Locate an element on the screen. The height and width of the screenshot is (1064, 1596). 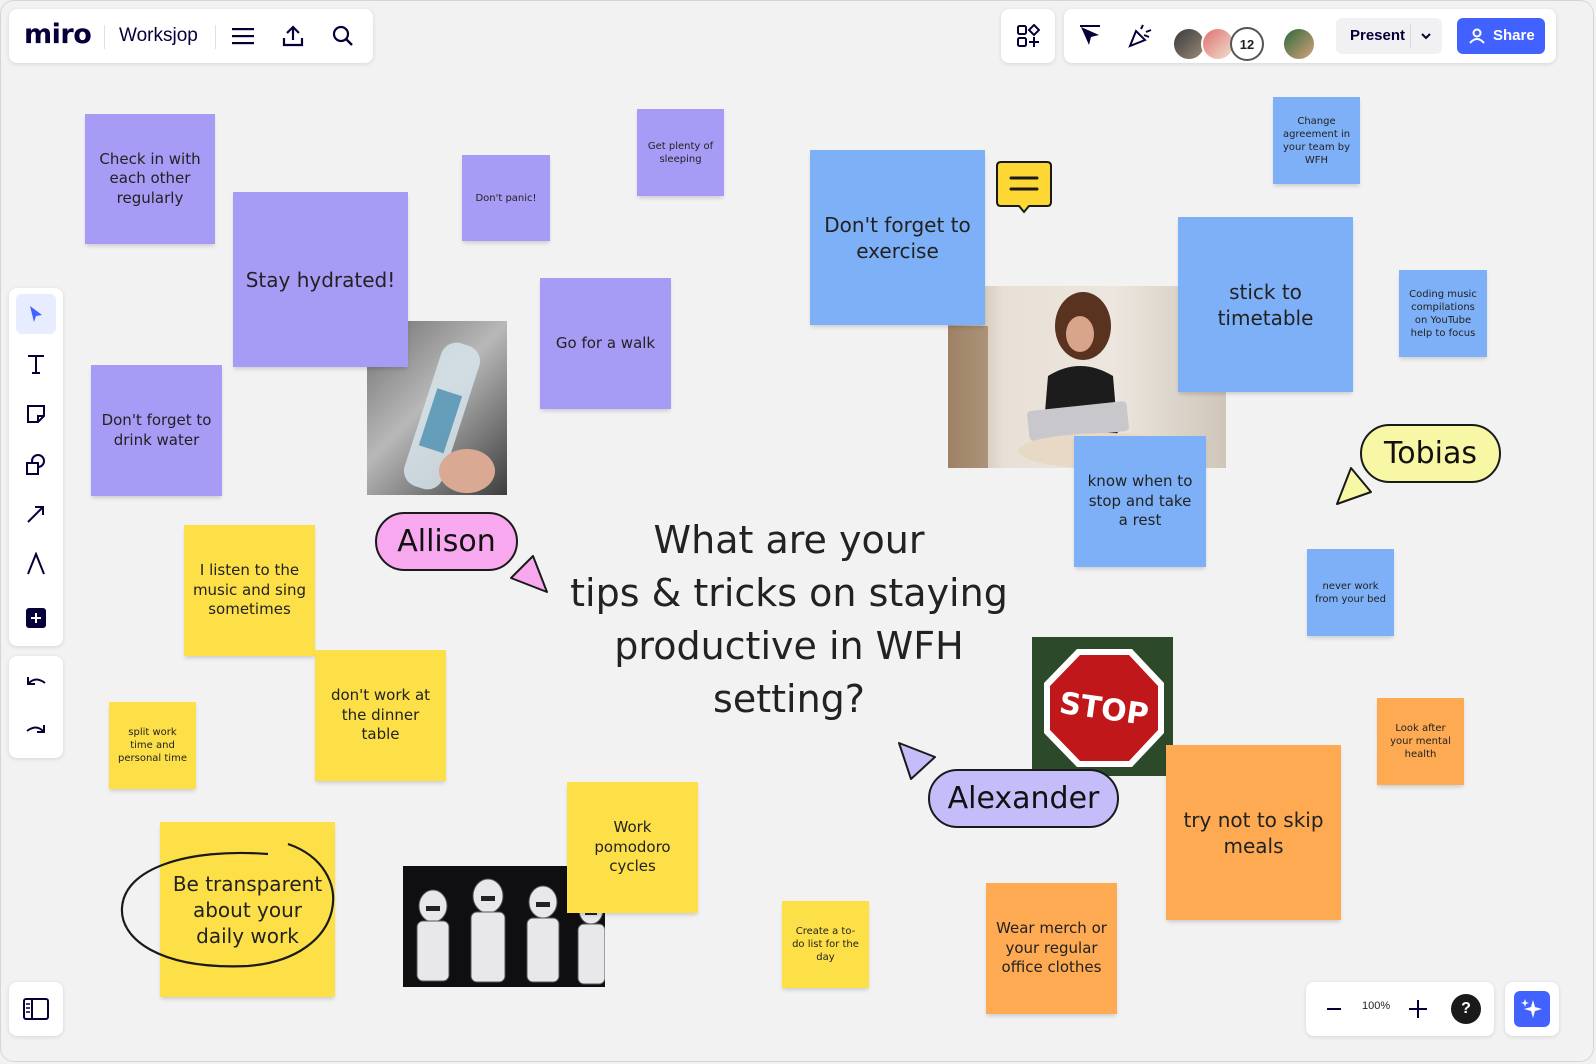
question-line: What are your is located at coordinates (789, 540).